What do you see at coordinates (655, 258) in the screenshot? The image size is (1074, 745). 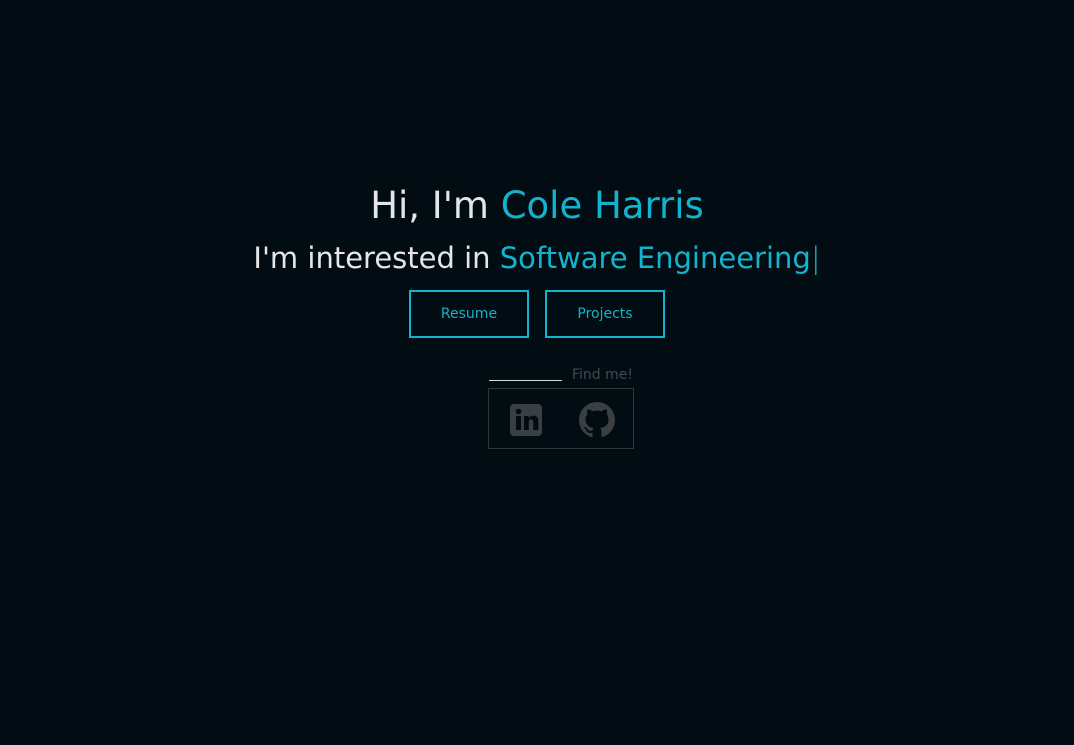 I see `interest-value: Software Engineering` at bounding box center [655, 258].